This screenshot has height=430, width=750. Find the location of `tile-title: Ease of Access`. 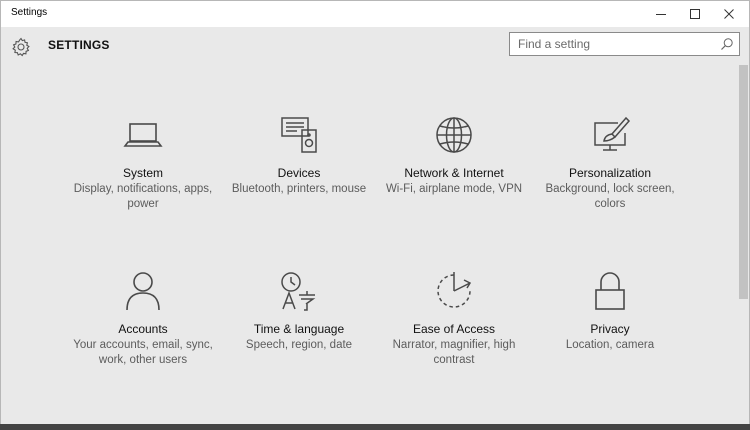

tile-title: Ease of Access is located at coordinates (454, 329).